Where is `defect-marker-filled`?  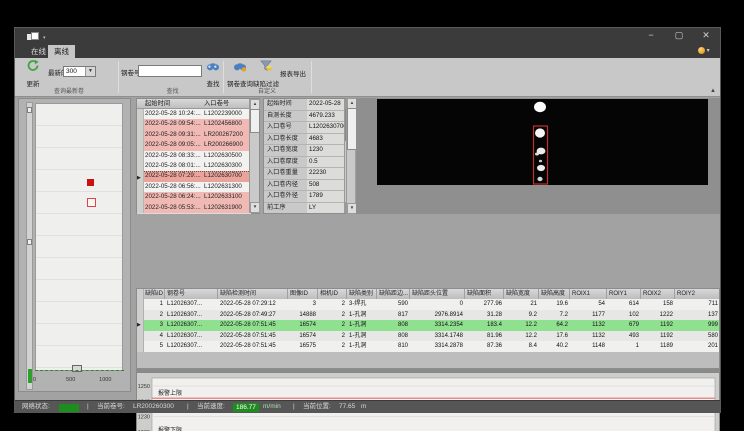
defect-marker-filled is located at coordinates (90, 183).